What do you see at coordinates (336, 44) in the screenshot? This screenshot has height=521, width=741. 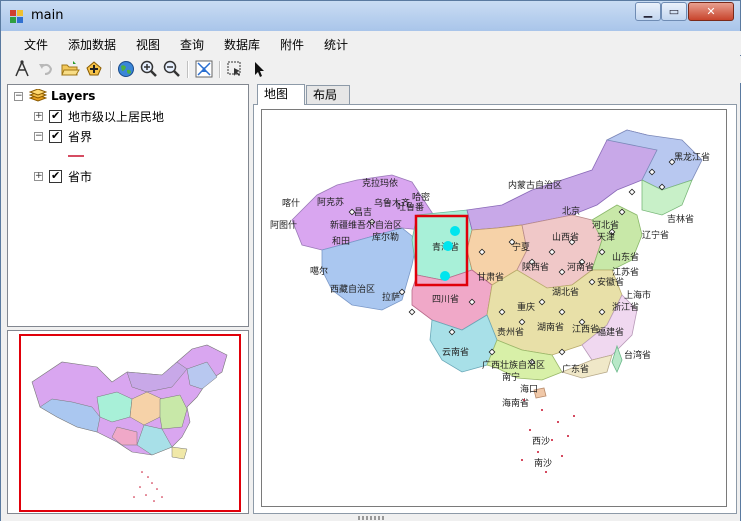 I see `menu-statistics: 统计` at bounding box center [336, 44].